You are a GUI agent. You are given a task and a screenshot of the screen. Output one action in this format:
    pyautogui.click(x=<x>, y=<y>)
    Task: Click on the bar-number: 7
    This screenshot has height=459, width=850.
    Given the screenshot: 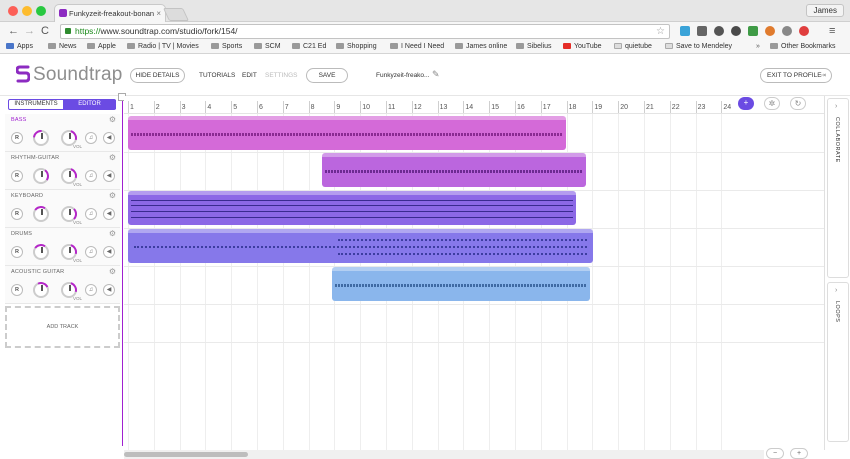 What is the action you would take?
    pyautogui.click(x=287, y=107)
    